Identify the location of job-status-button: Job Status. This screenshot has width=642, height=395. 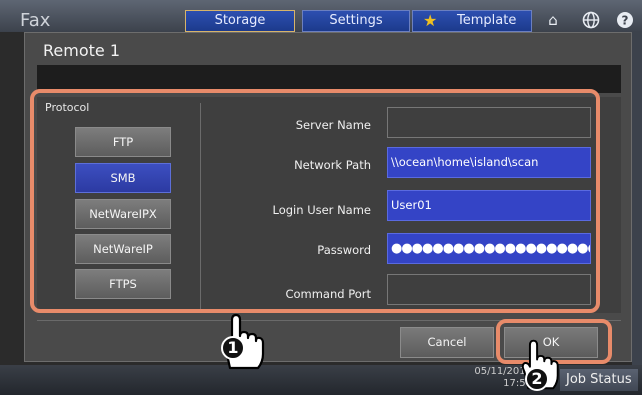
(599, 380).